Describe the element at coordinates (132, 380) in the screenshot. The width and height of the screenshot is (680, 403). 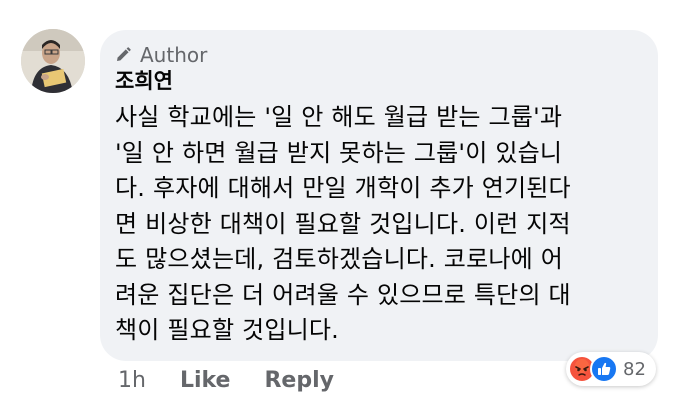
I see `timestamp: 1h` at that location.